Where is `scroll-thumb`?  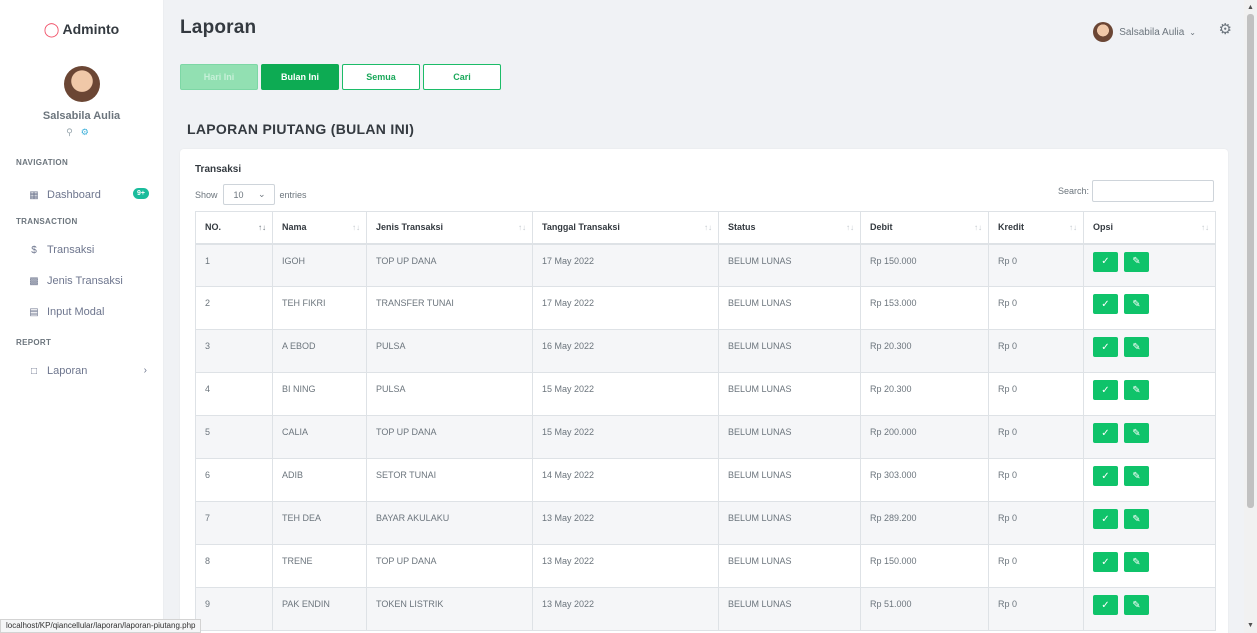
scroll-thumb is located at coordinates (1250, 261).